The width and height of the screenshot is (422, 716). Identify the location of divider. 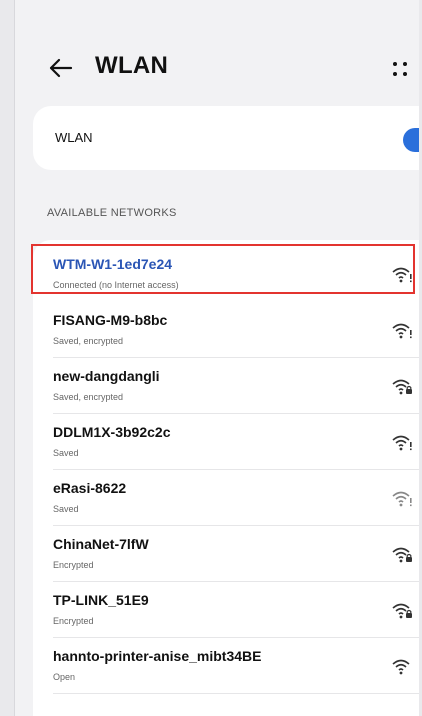
(236, 693).